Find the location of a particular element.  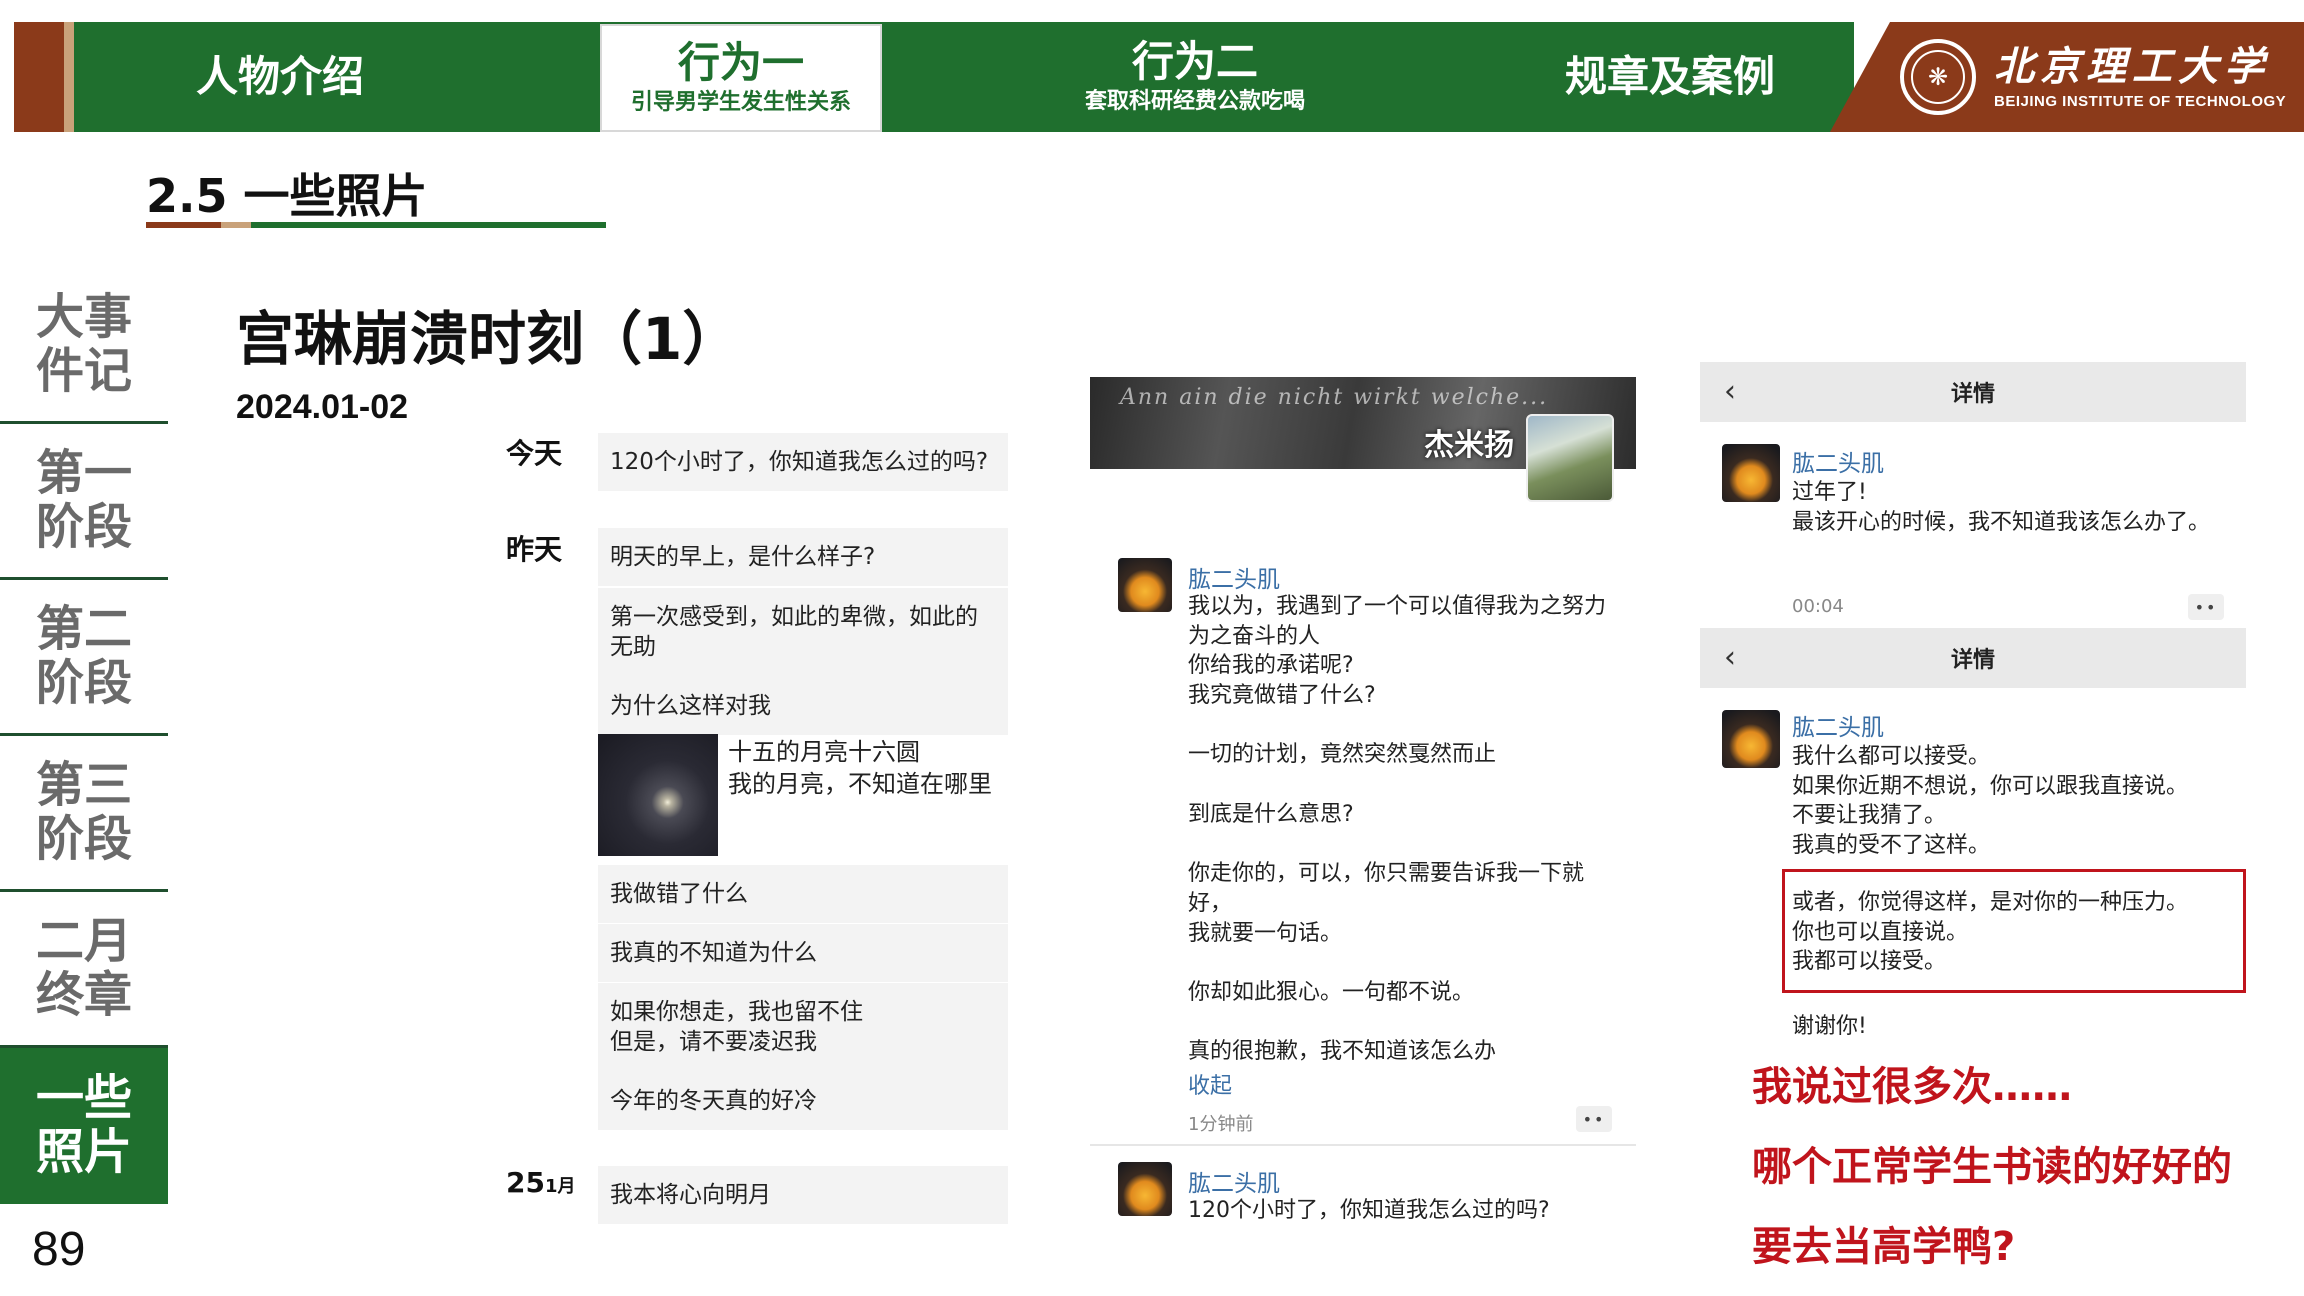

day-label-date: 251月 is located at coordinates (541, 1182).